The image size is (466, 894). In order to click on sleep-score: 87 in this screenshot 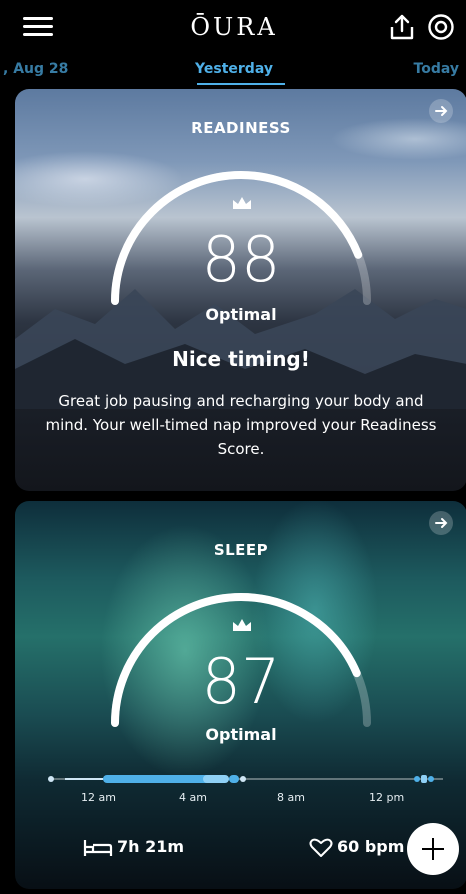, I will do `click(241, 681)`.